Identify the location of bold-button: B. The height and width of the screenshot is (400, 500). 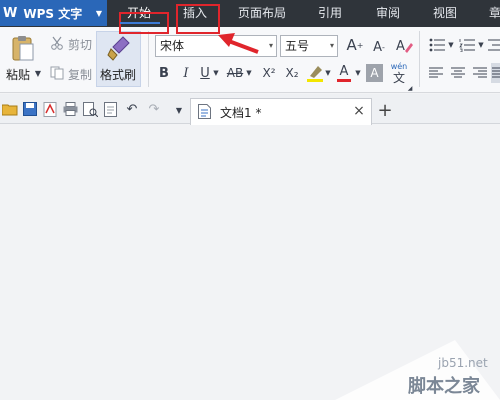
(164, 73).